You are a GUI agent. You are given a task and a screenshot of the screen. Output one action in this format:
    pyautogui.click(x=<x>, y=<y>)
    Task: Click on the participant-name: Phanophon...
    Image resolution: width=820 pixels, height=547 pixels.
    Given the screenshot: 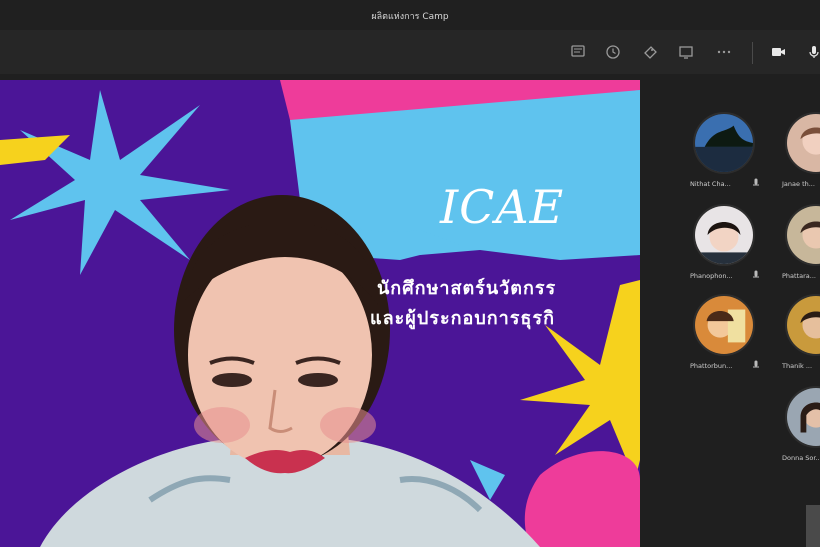 What is the action you would take?
    pyautogui.click(x=711, y=276)
    